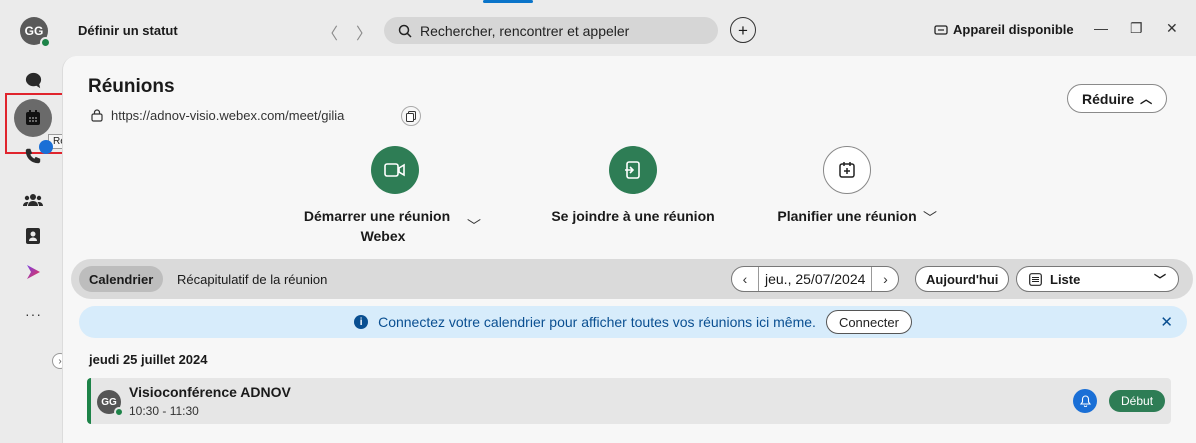  Describe the element at coordinates (148, 359) in the screenshot. I see `day-heading: jeudi 25 juillet 2024` at that location.